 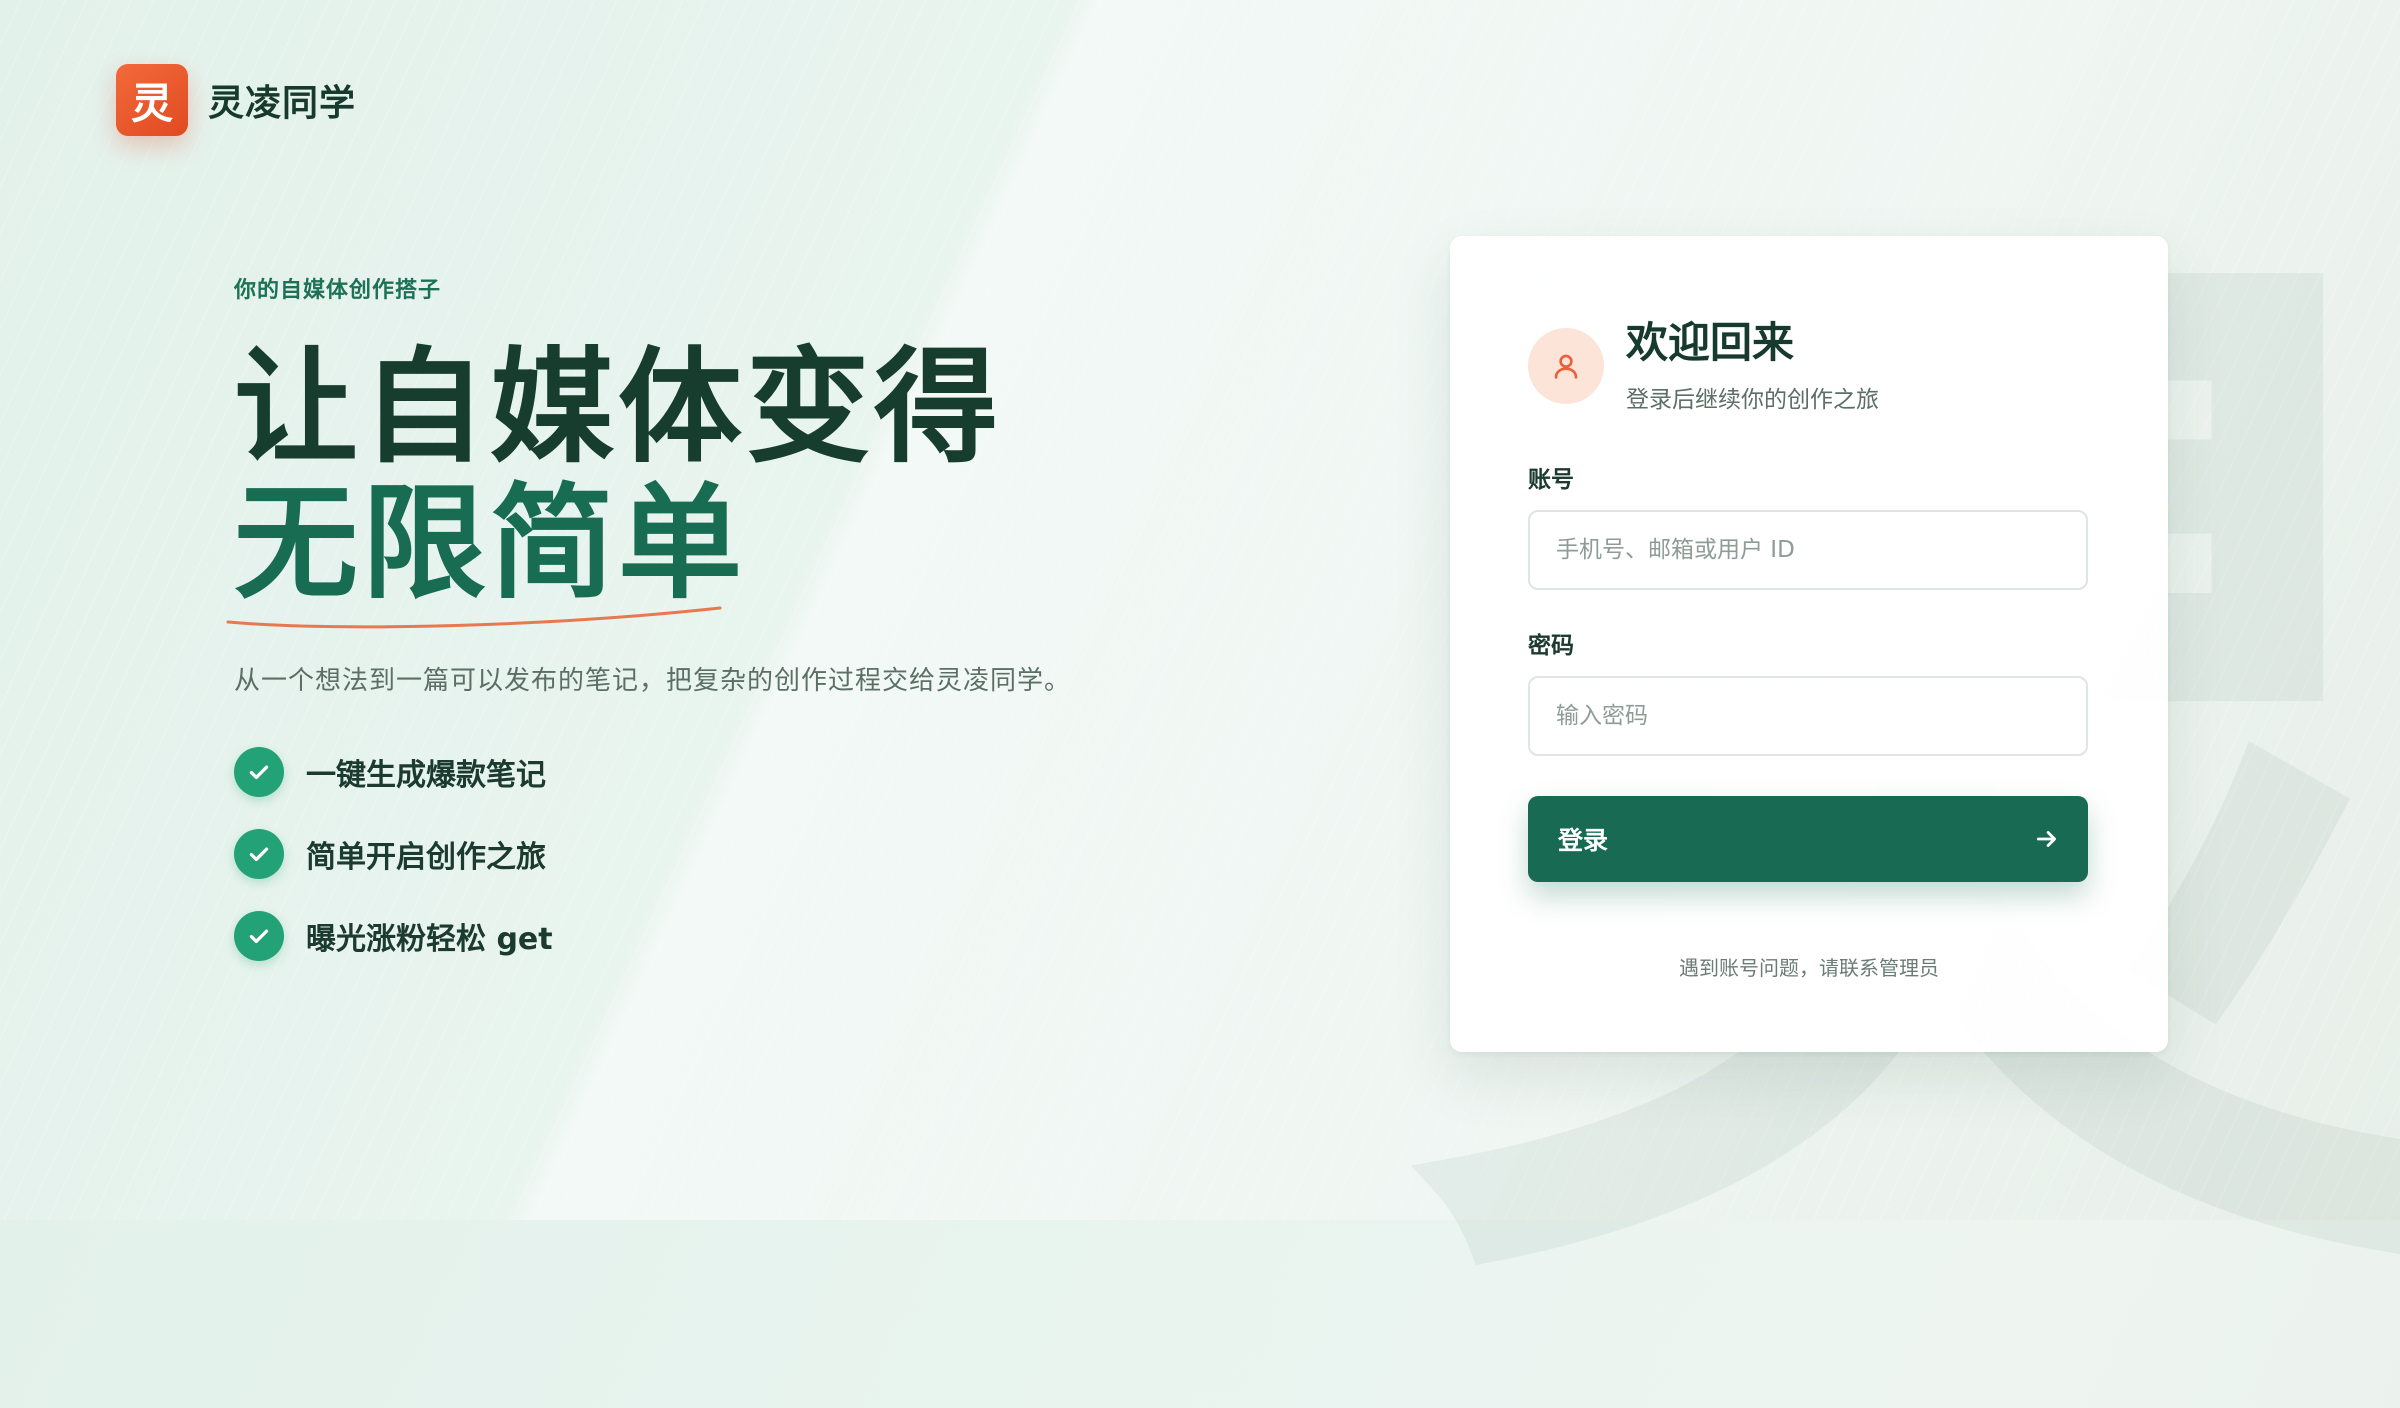 What do you see at coordinates (1551, 646) in the screenshot?
I see `password-label: 密码` at bounding box center [1551, 646].